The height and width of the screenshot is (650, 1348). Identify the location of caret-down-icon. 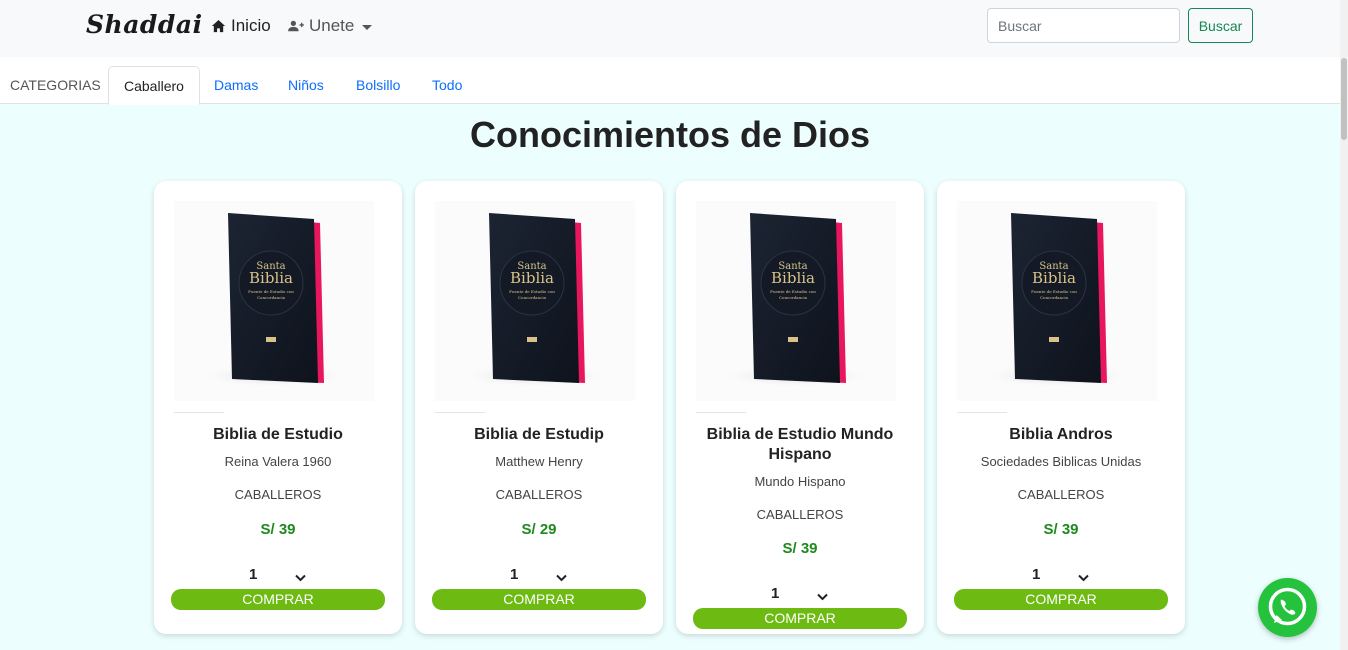
(367, 27).